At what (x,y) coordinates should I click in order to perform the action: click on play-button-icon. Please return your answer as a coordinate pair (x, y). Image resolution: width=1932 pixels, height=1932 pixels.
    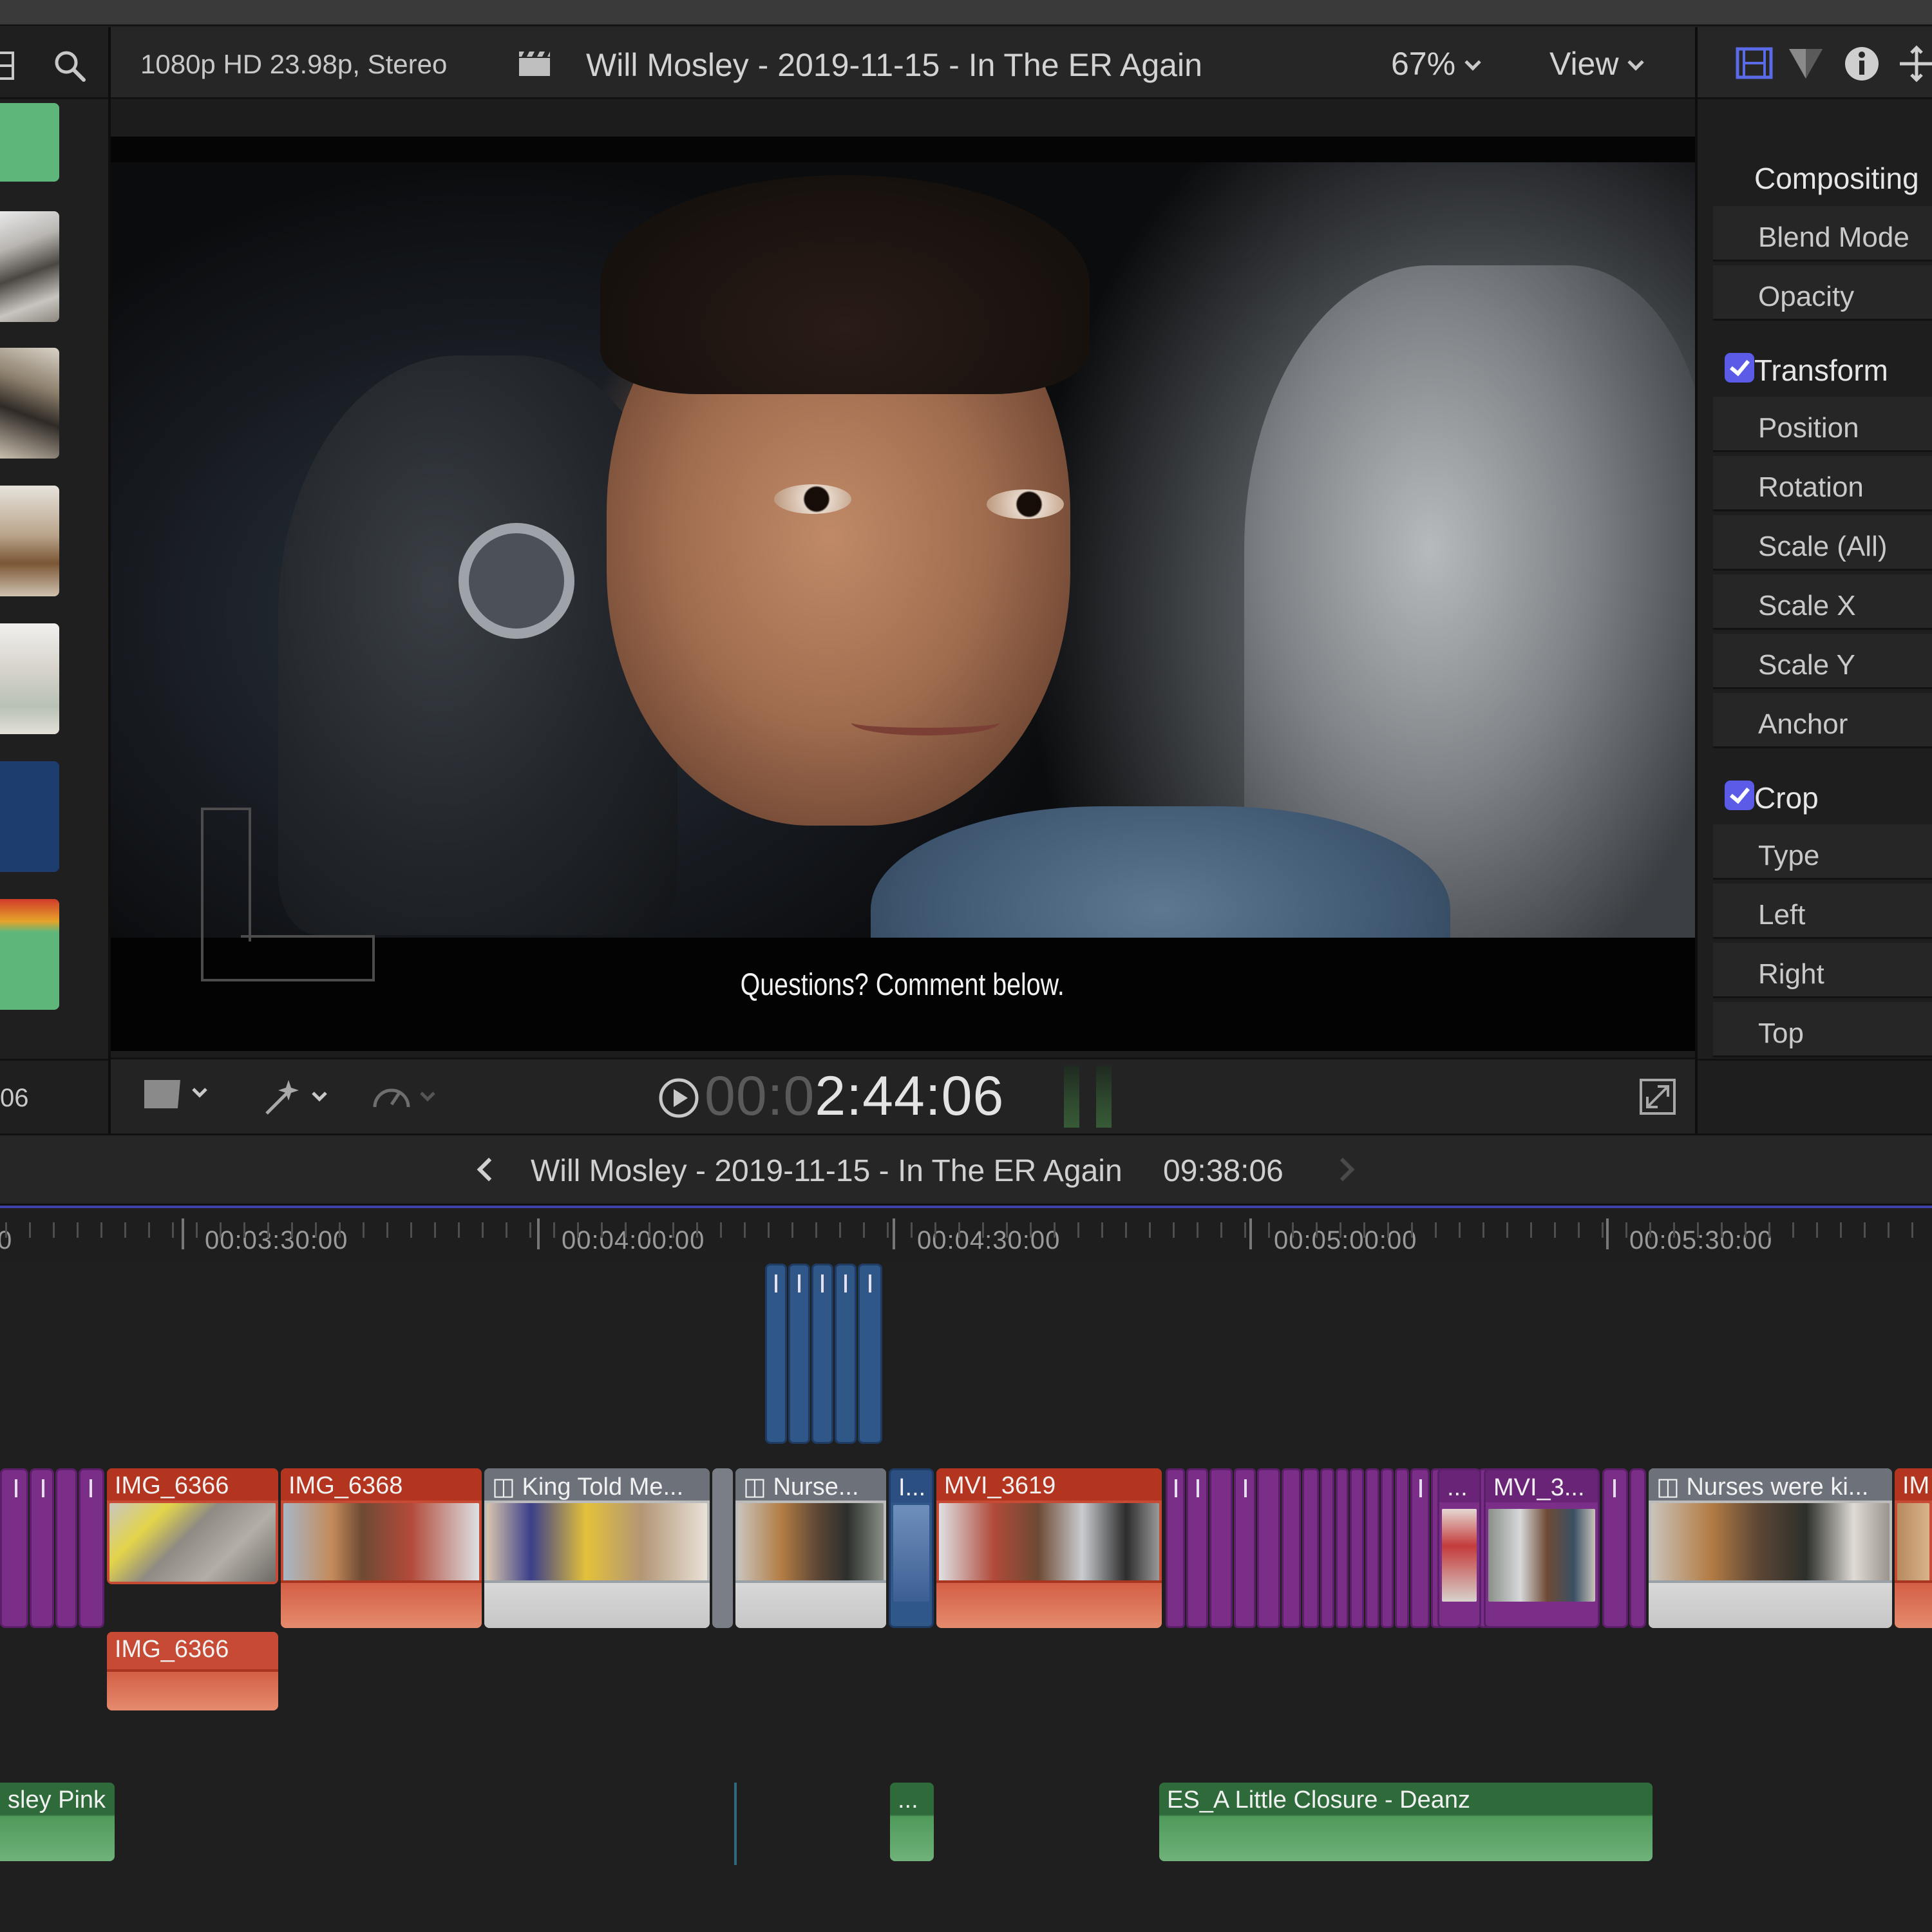
    Looking at the image, I should click on (679, 1098).